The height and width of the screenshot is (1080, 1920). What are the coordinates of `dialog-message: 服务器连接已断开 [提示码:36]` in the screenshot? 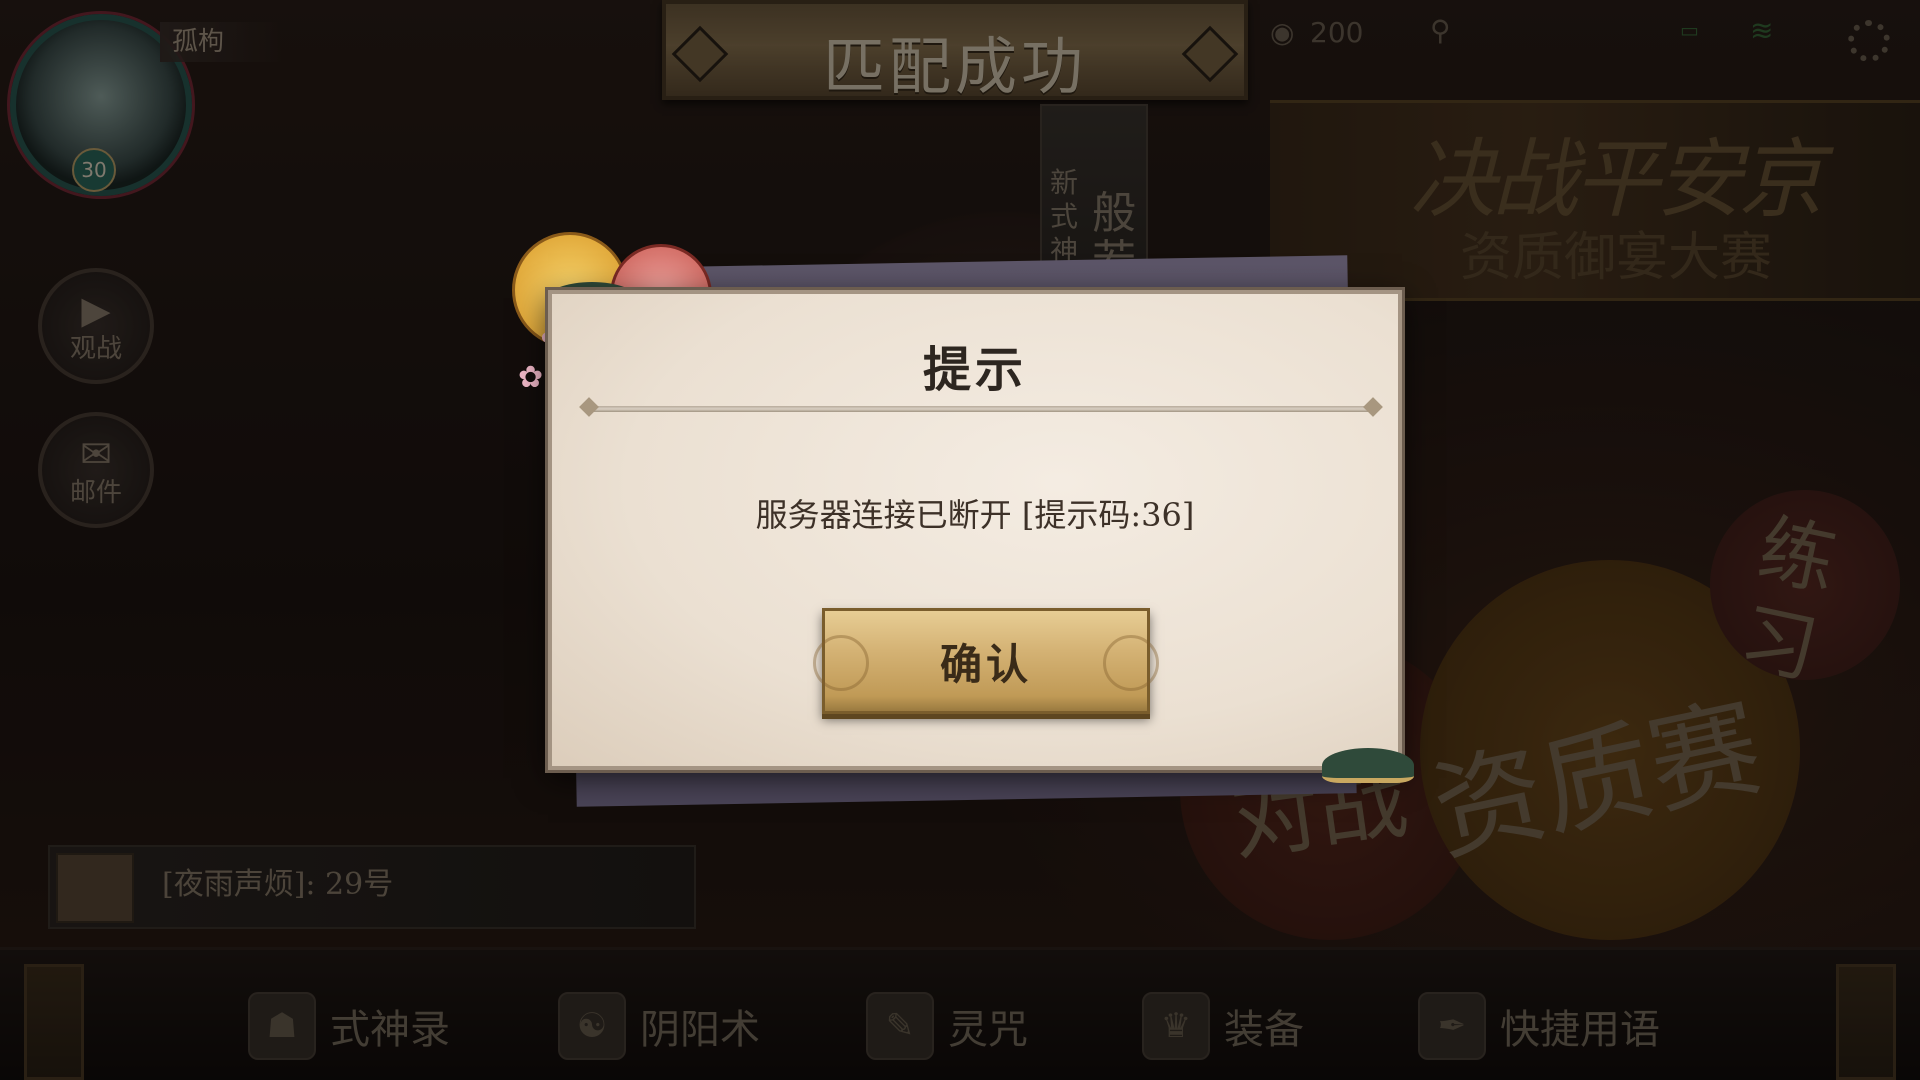 It's located at (975, 515).